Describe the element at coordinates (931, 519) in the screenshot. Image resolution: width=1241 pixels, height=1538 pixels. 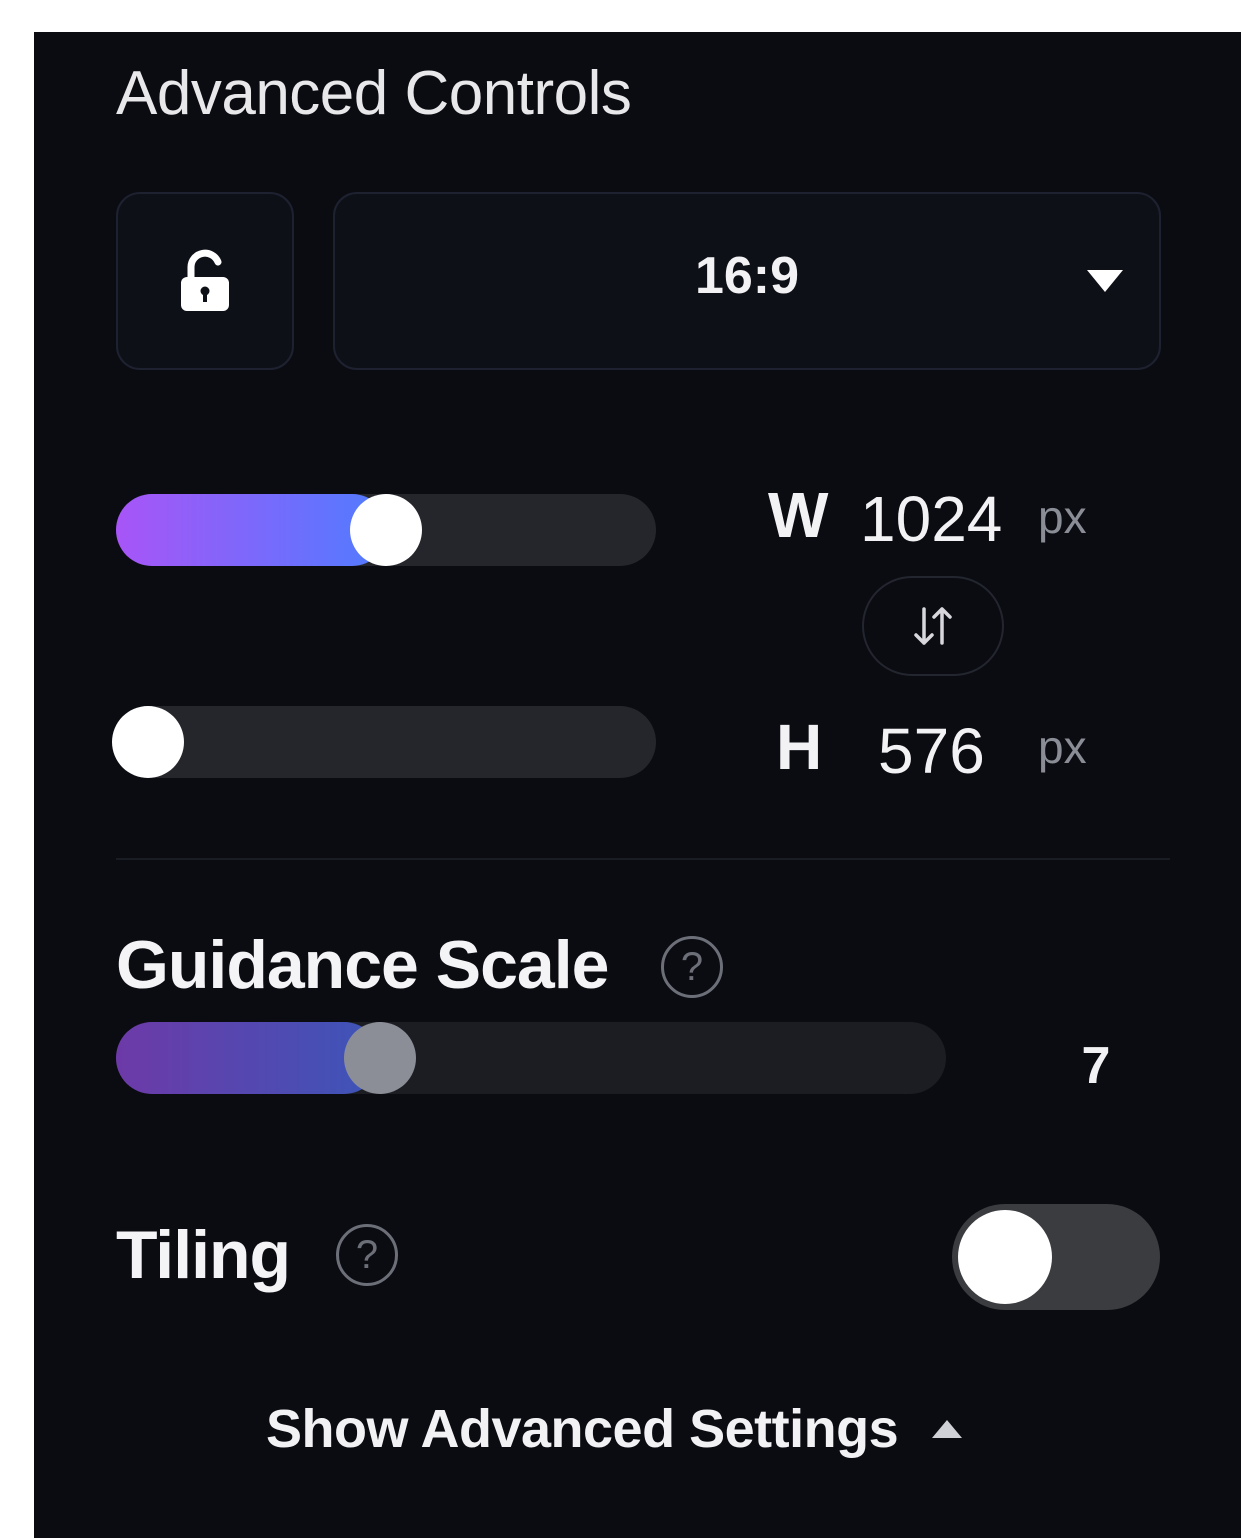
I see `width-value: 1024` at that location.